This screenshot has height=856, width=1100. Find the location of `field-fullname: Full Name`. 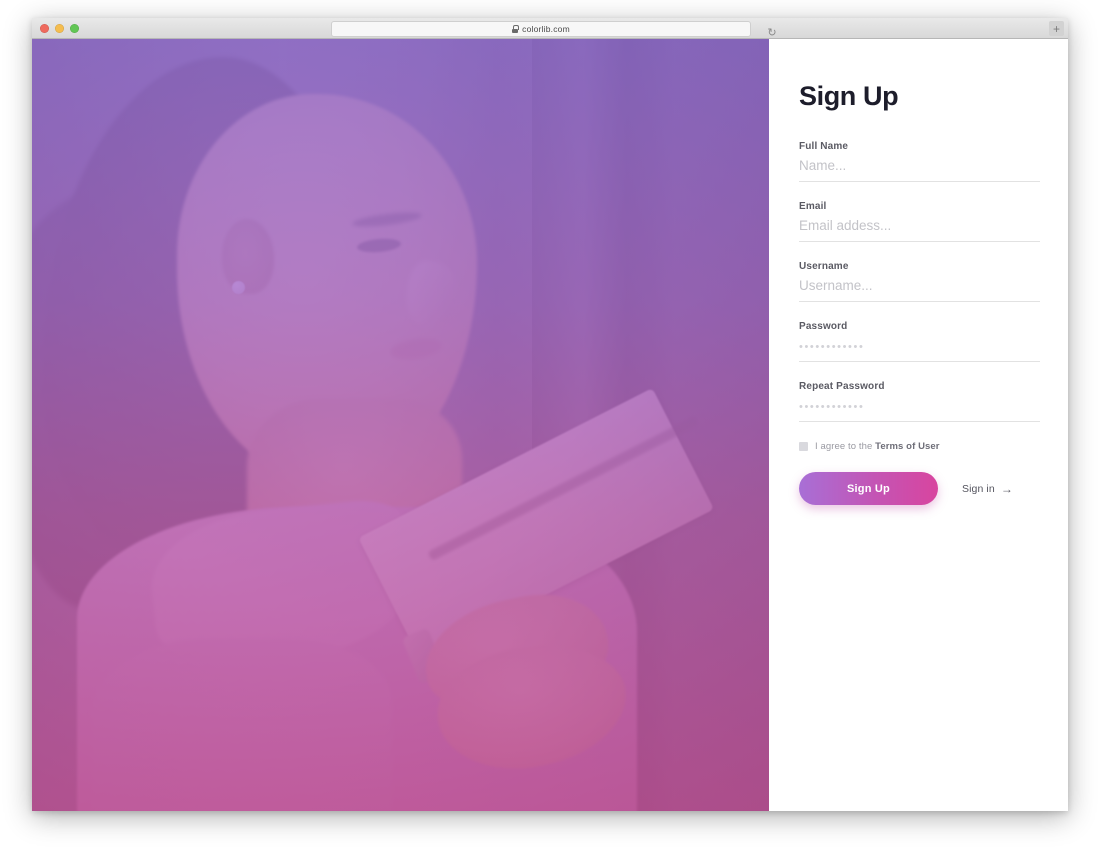

field-fullname: Full Name is located at coordinates (919, 161).